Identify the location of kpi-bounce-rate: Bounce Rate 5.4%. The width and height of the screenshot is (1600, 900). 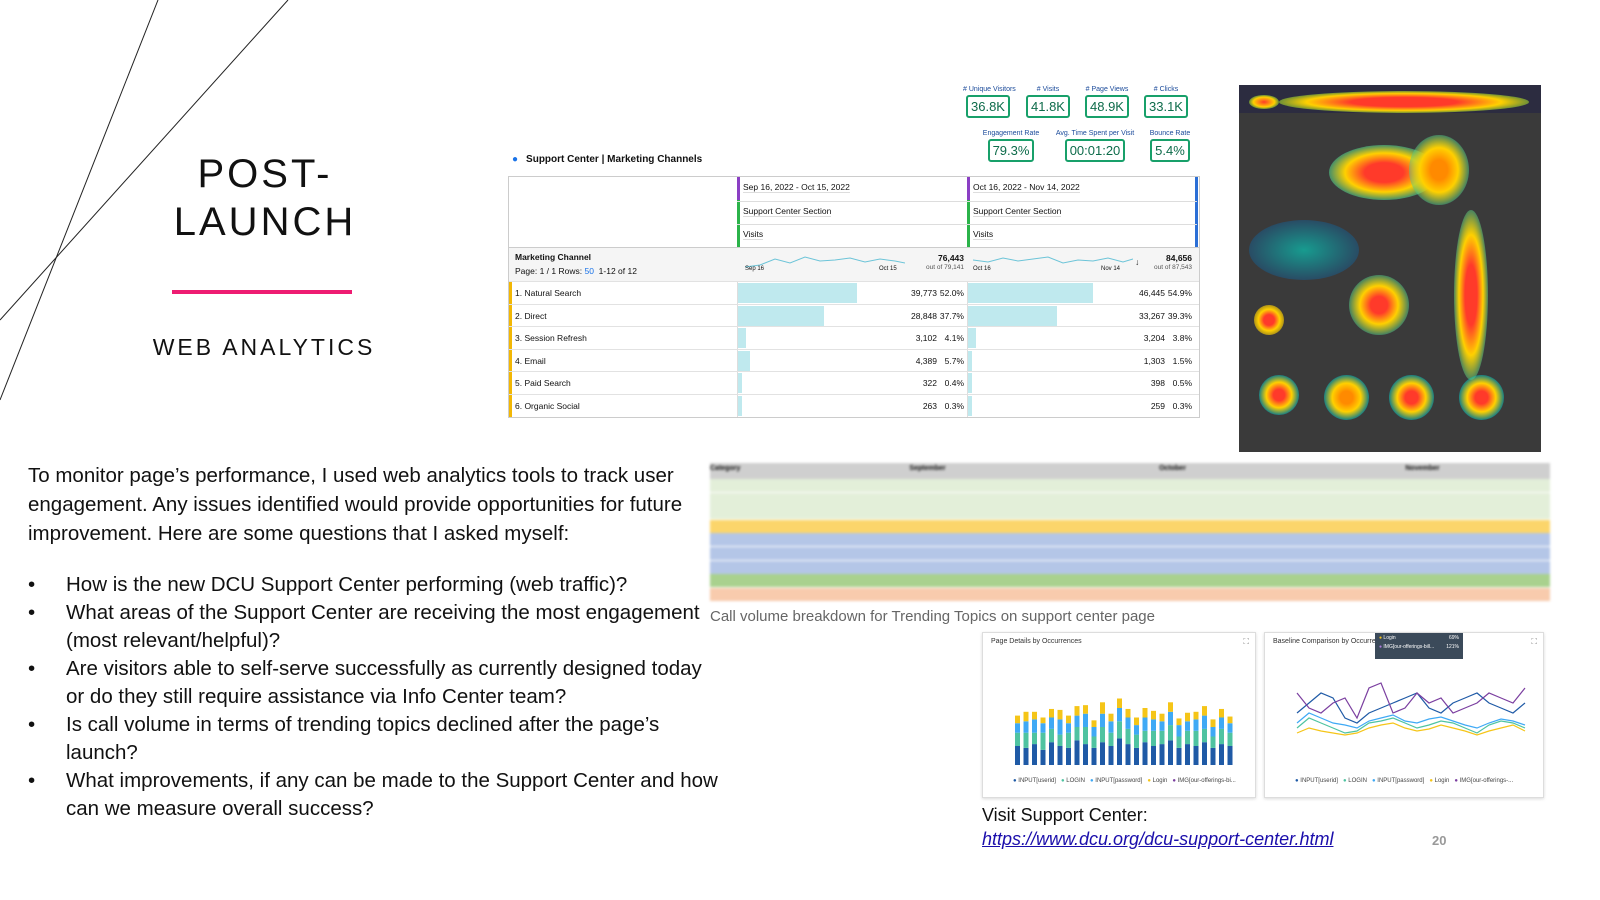
(1170, 146).